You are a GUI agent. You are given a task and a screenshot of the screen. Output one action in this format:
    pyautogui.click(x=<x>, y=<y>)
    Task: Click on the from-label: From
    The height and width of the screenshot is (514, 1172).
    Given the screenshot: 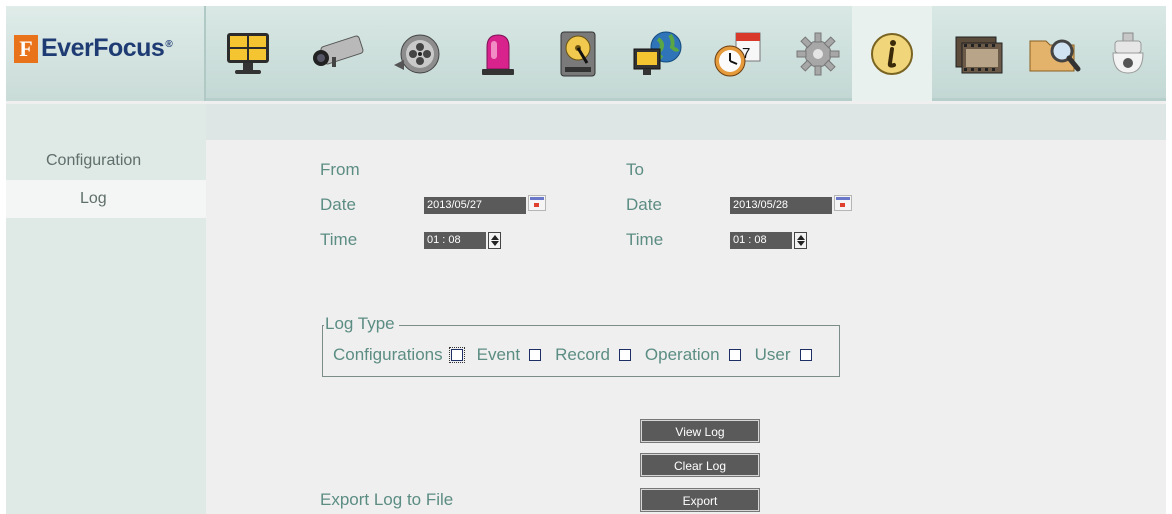 What is the action you would take?
    pyautogui.click(x=340, y=169)
    